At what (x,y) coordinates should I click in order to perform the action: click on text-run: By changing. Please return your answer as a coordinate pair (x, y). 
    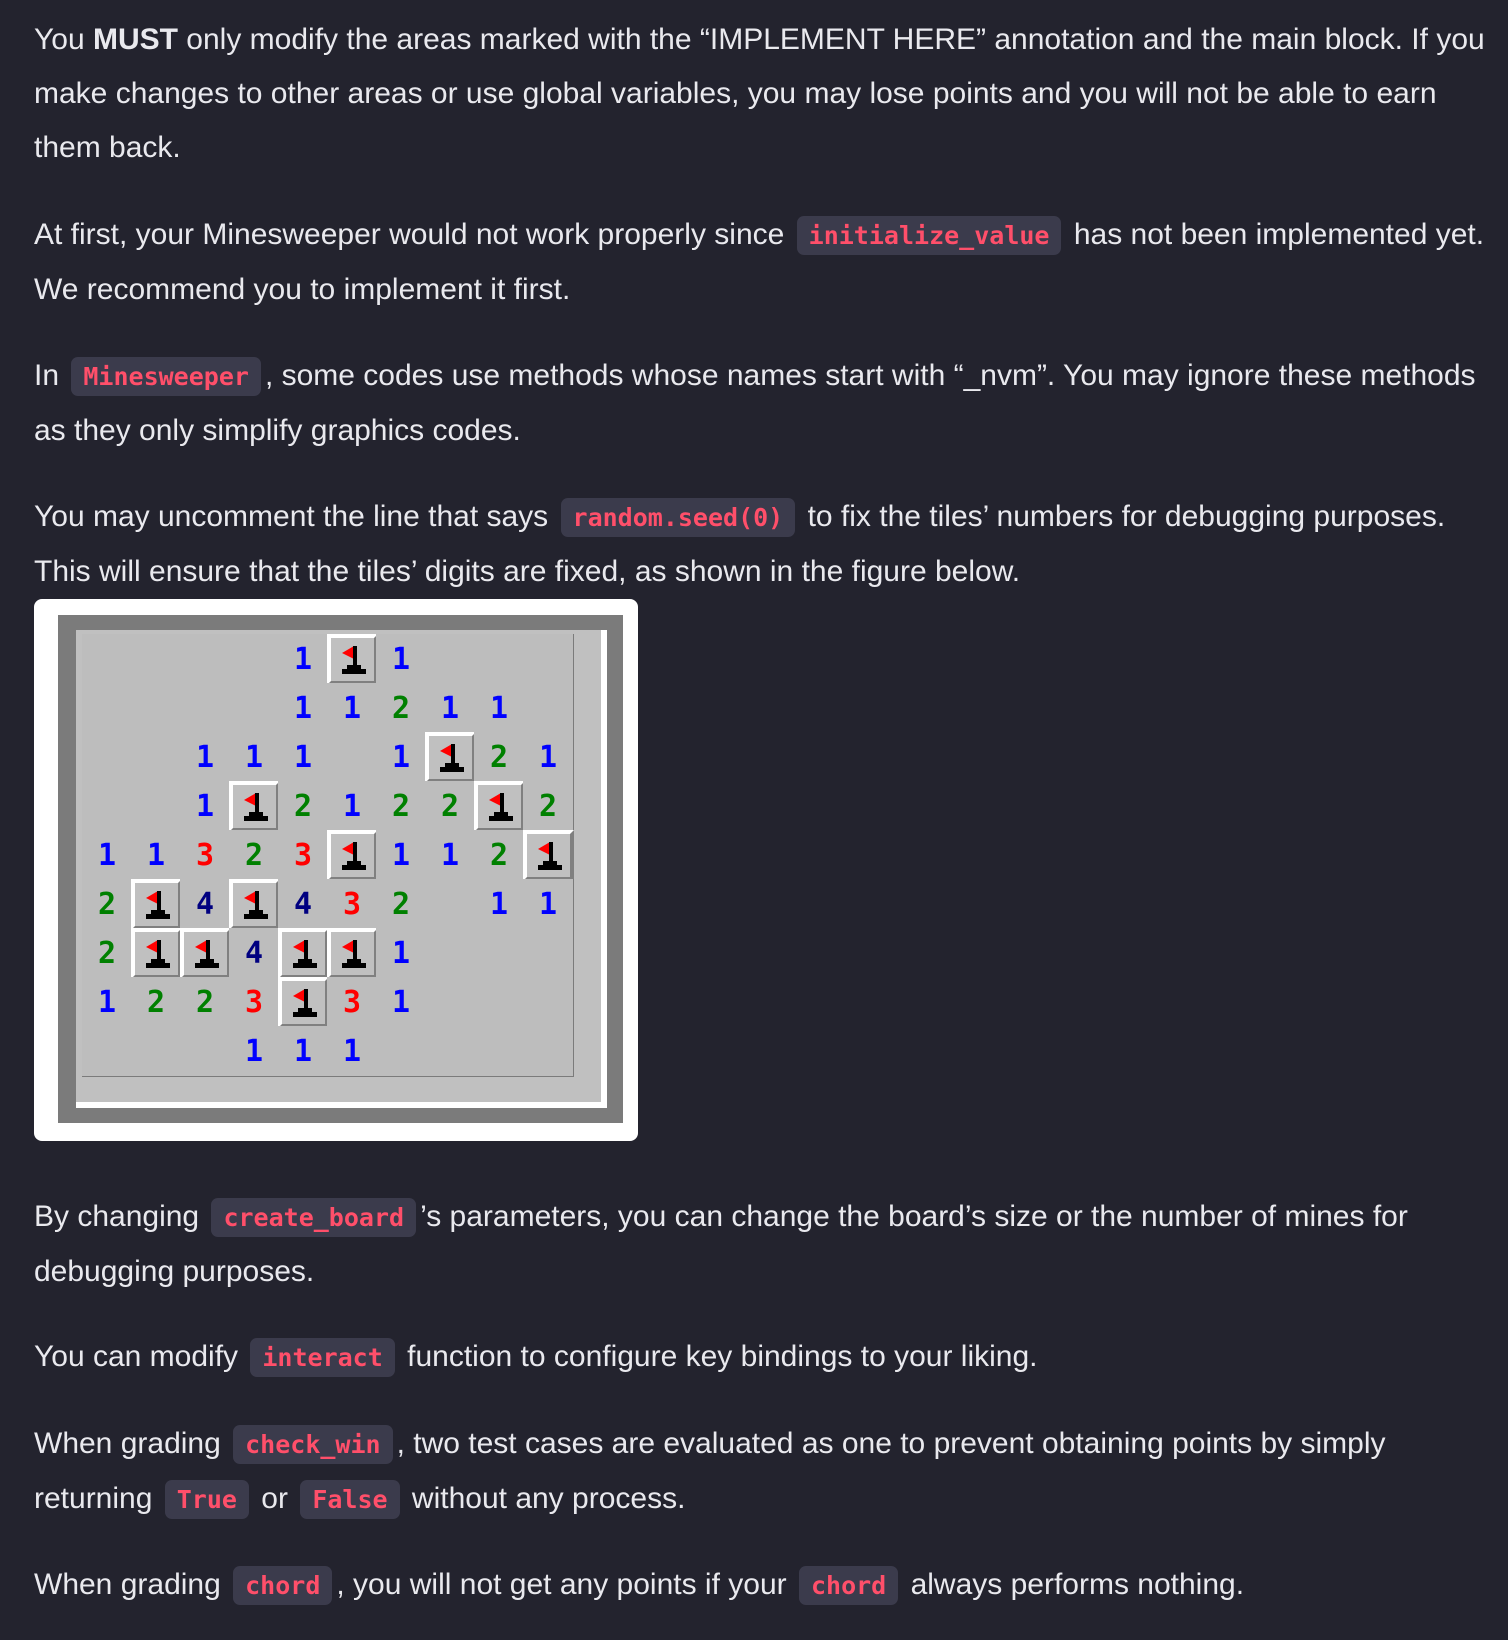
    Looking at the image, I should click on (121, 1216).